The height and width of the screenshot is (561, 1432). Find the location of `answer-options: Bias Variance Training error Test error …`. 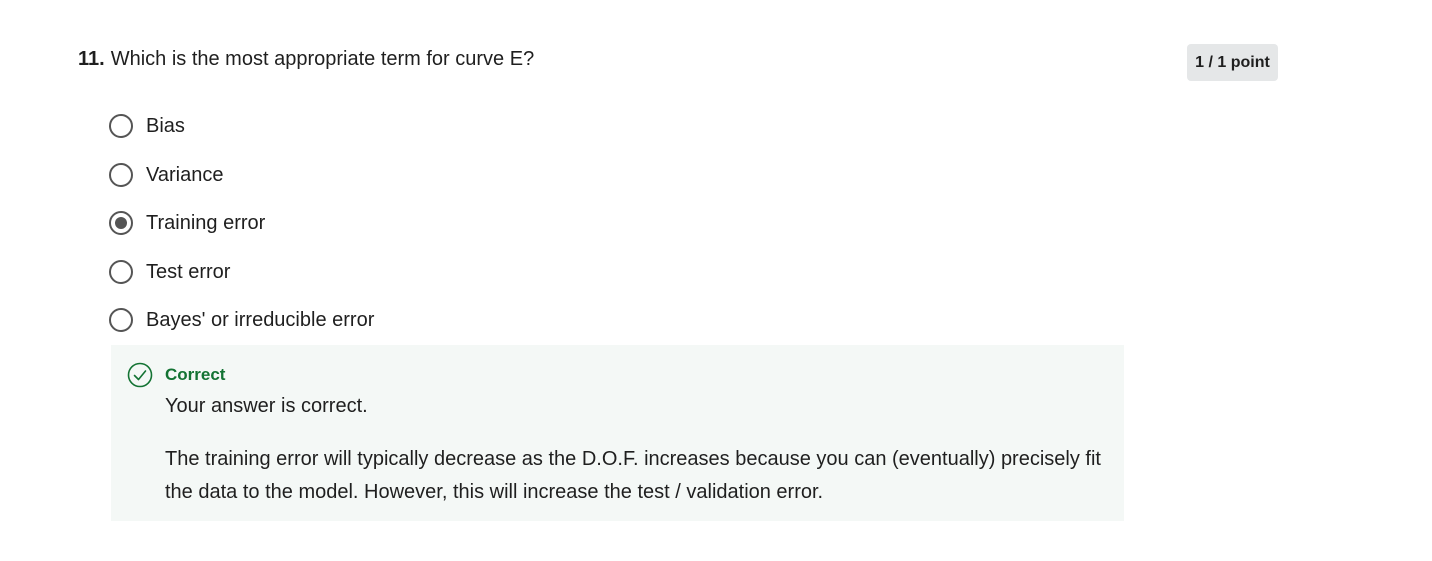

answer-options: Bias Variance Training error Test error … is located at coordinates (241, 223).